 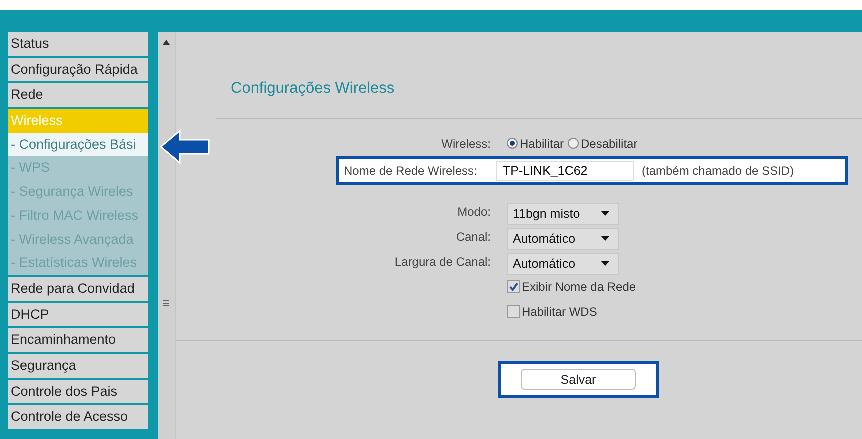 I want to click on sidebar-item: Configuração Rápida, so click(x=78, y=70).